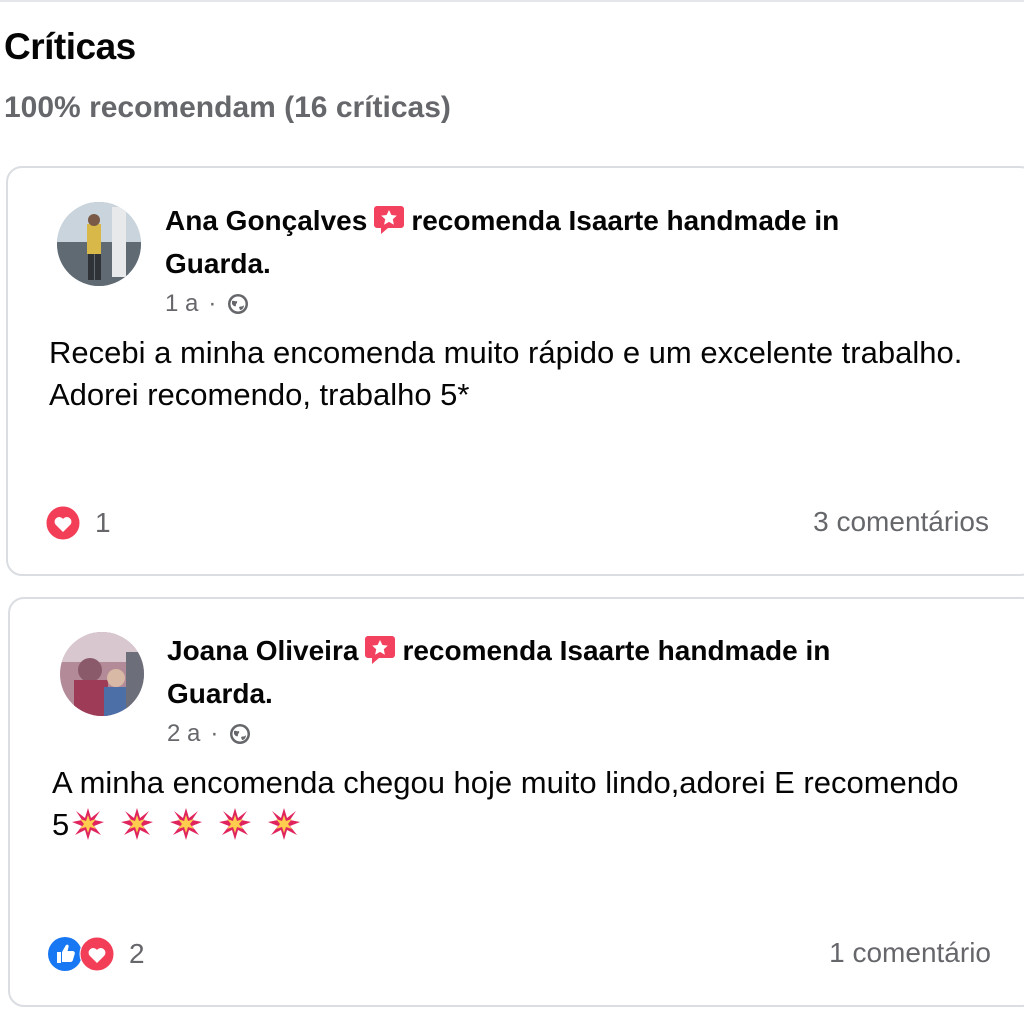 The width and height of the screenshot is (1024, 1024). Describe the element at coordinates (901, 522) in the screenshot. I see `comments-link: 3 comentários` at that location.